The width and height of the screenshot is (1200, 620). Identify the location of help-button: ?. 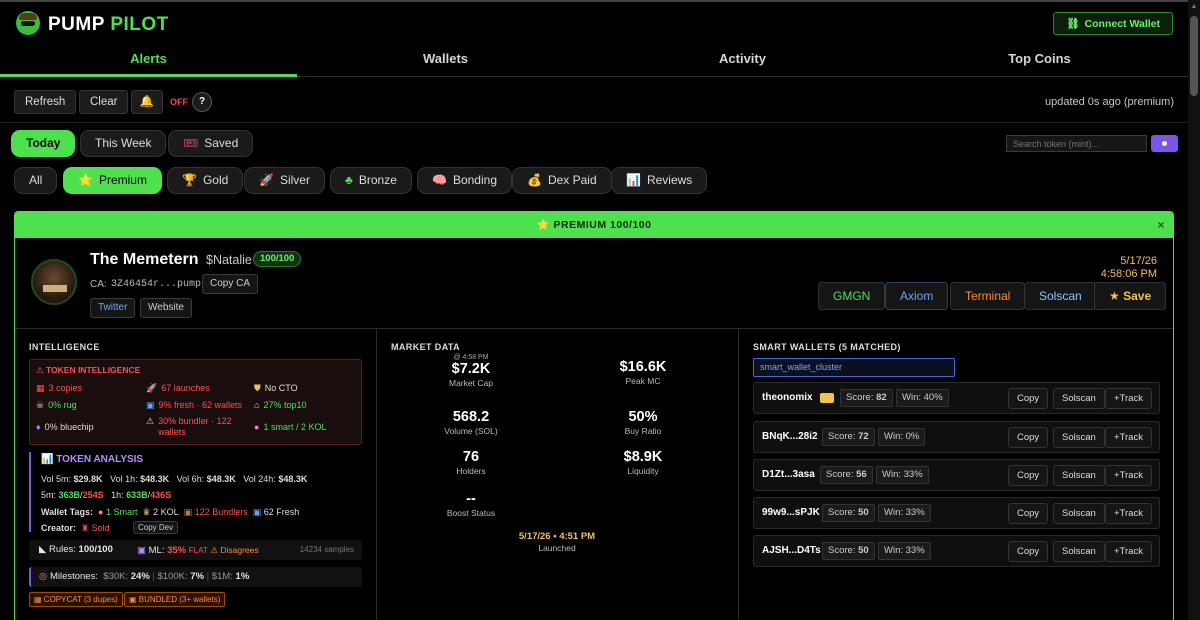
(202, 102).